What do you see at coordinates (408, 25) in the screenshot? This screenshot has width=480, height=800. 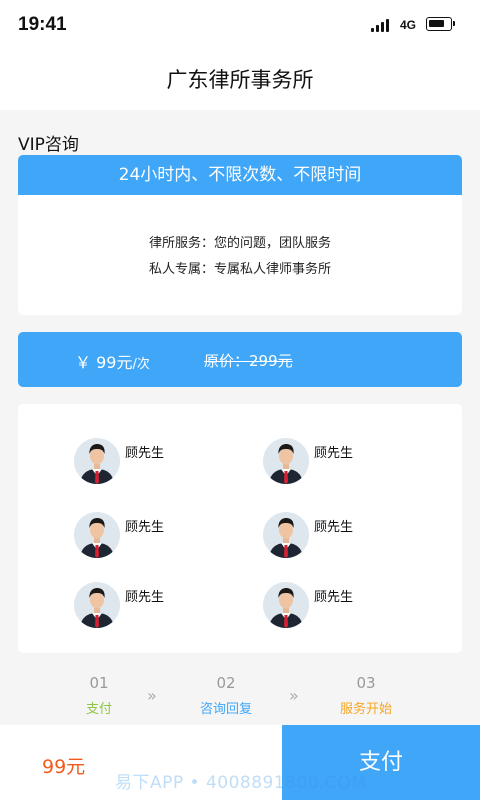 I see `network-type: 4G` at bounding box center [408, 25].